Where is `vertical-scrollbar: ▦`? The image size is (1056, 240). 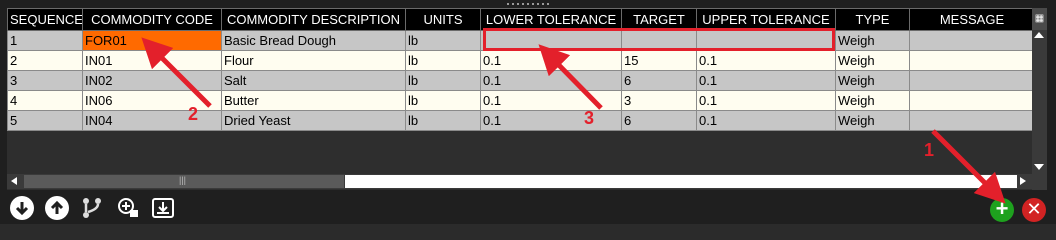
vertical-scrollbar: ▦ is located at coordinates (1039, 99).